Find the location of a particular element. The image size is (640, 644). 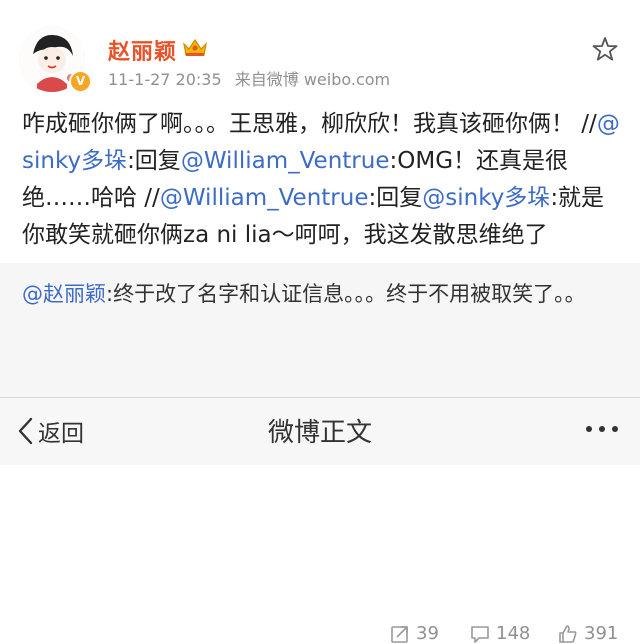

back-chevron-icon is located at coordinates (25, 431).